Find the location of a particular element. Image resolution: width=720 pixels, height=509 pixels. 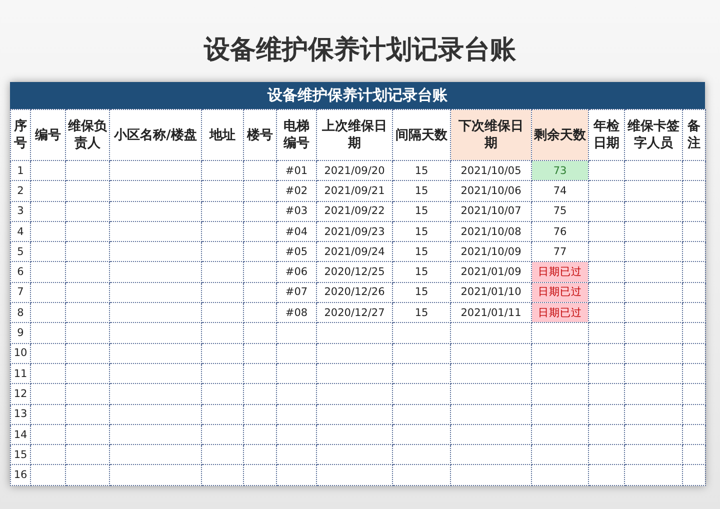

table-cell: 2021/10/09 is located at coordinates (491, 252).